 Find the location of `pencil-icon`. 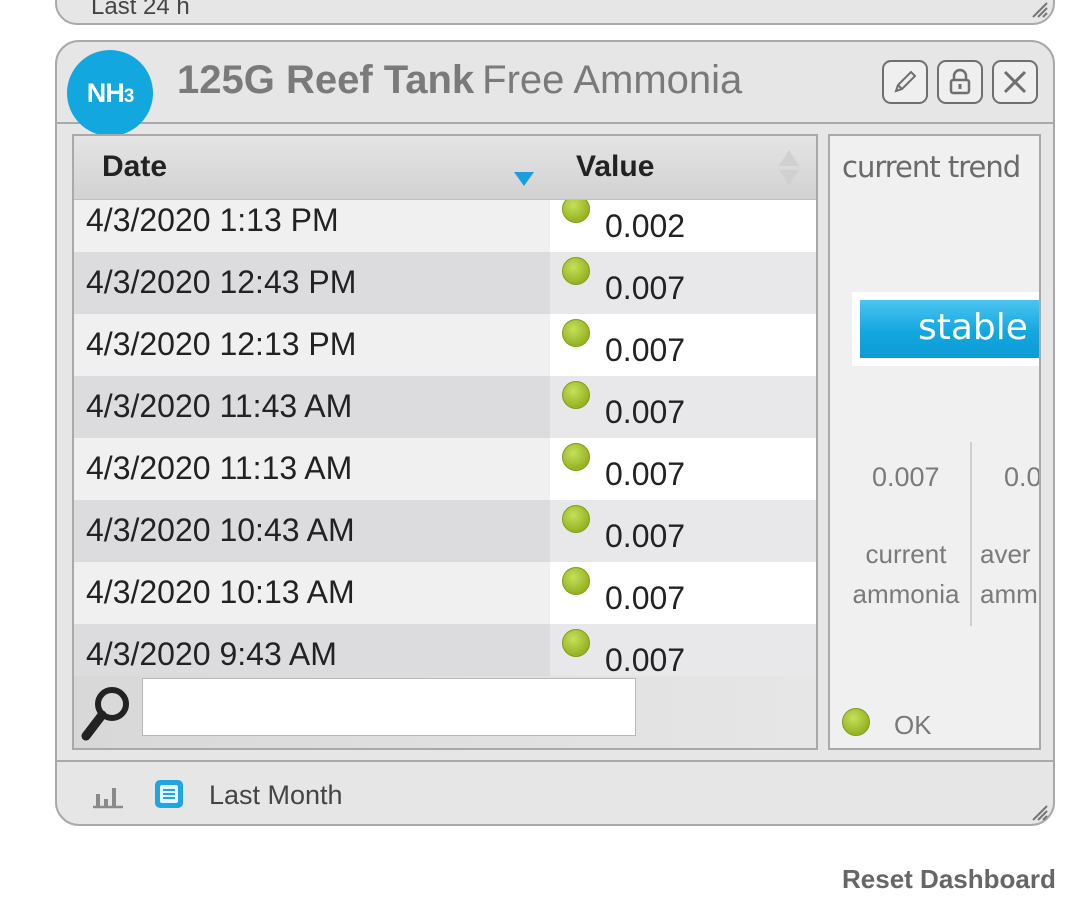

pencil-icon is located at coordinates (905, 81).